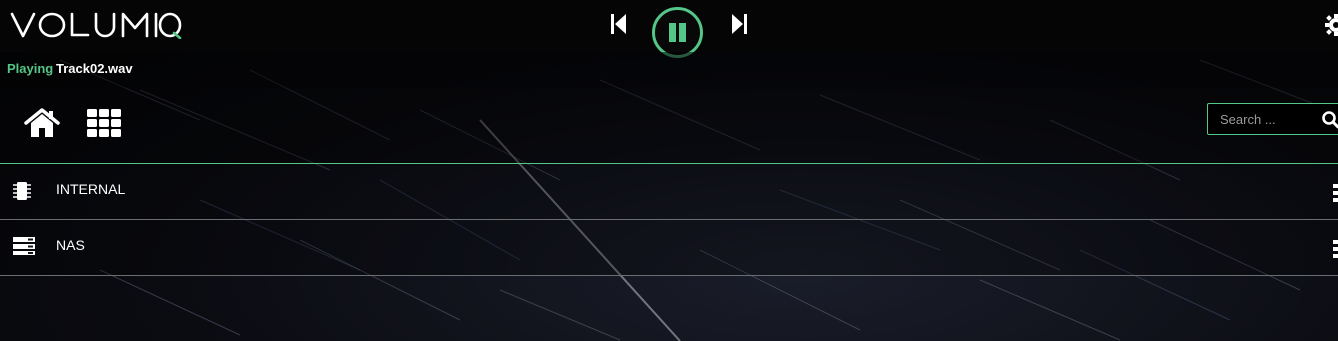 This screenshot has height=341, width=1338. What do you see at coordinates (22, 191) in the screenshot?
I see `chip-icon` at bounding box center [22, 191].